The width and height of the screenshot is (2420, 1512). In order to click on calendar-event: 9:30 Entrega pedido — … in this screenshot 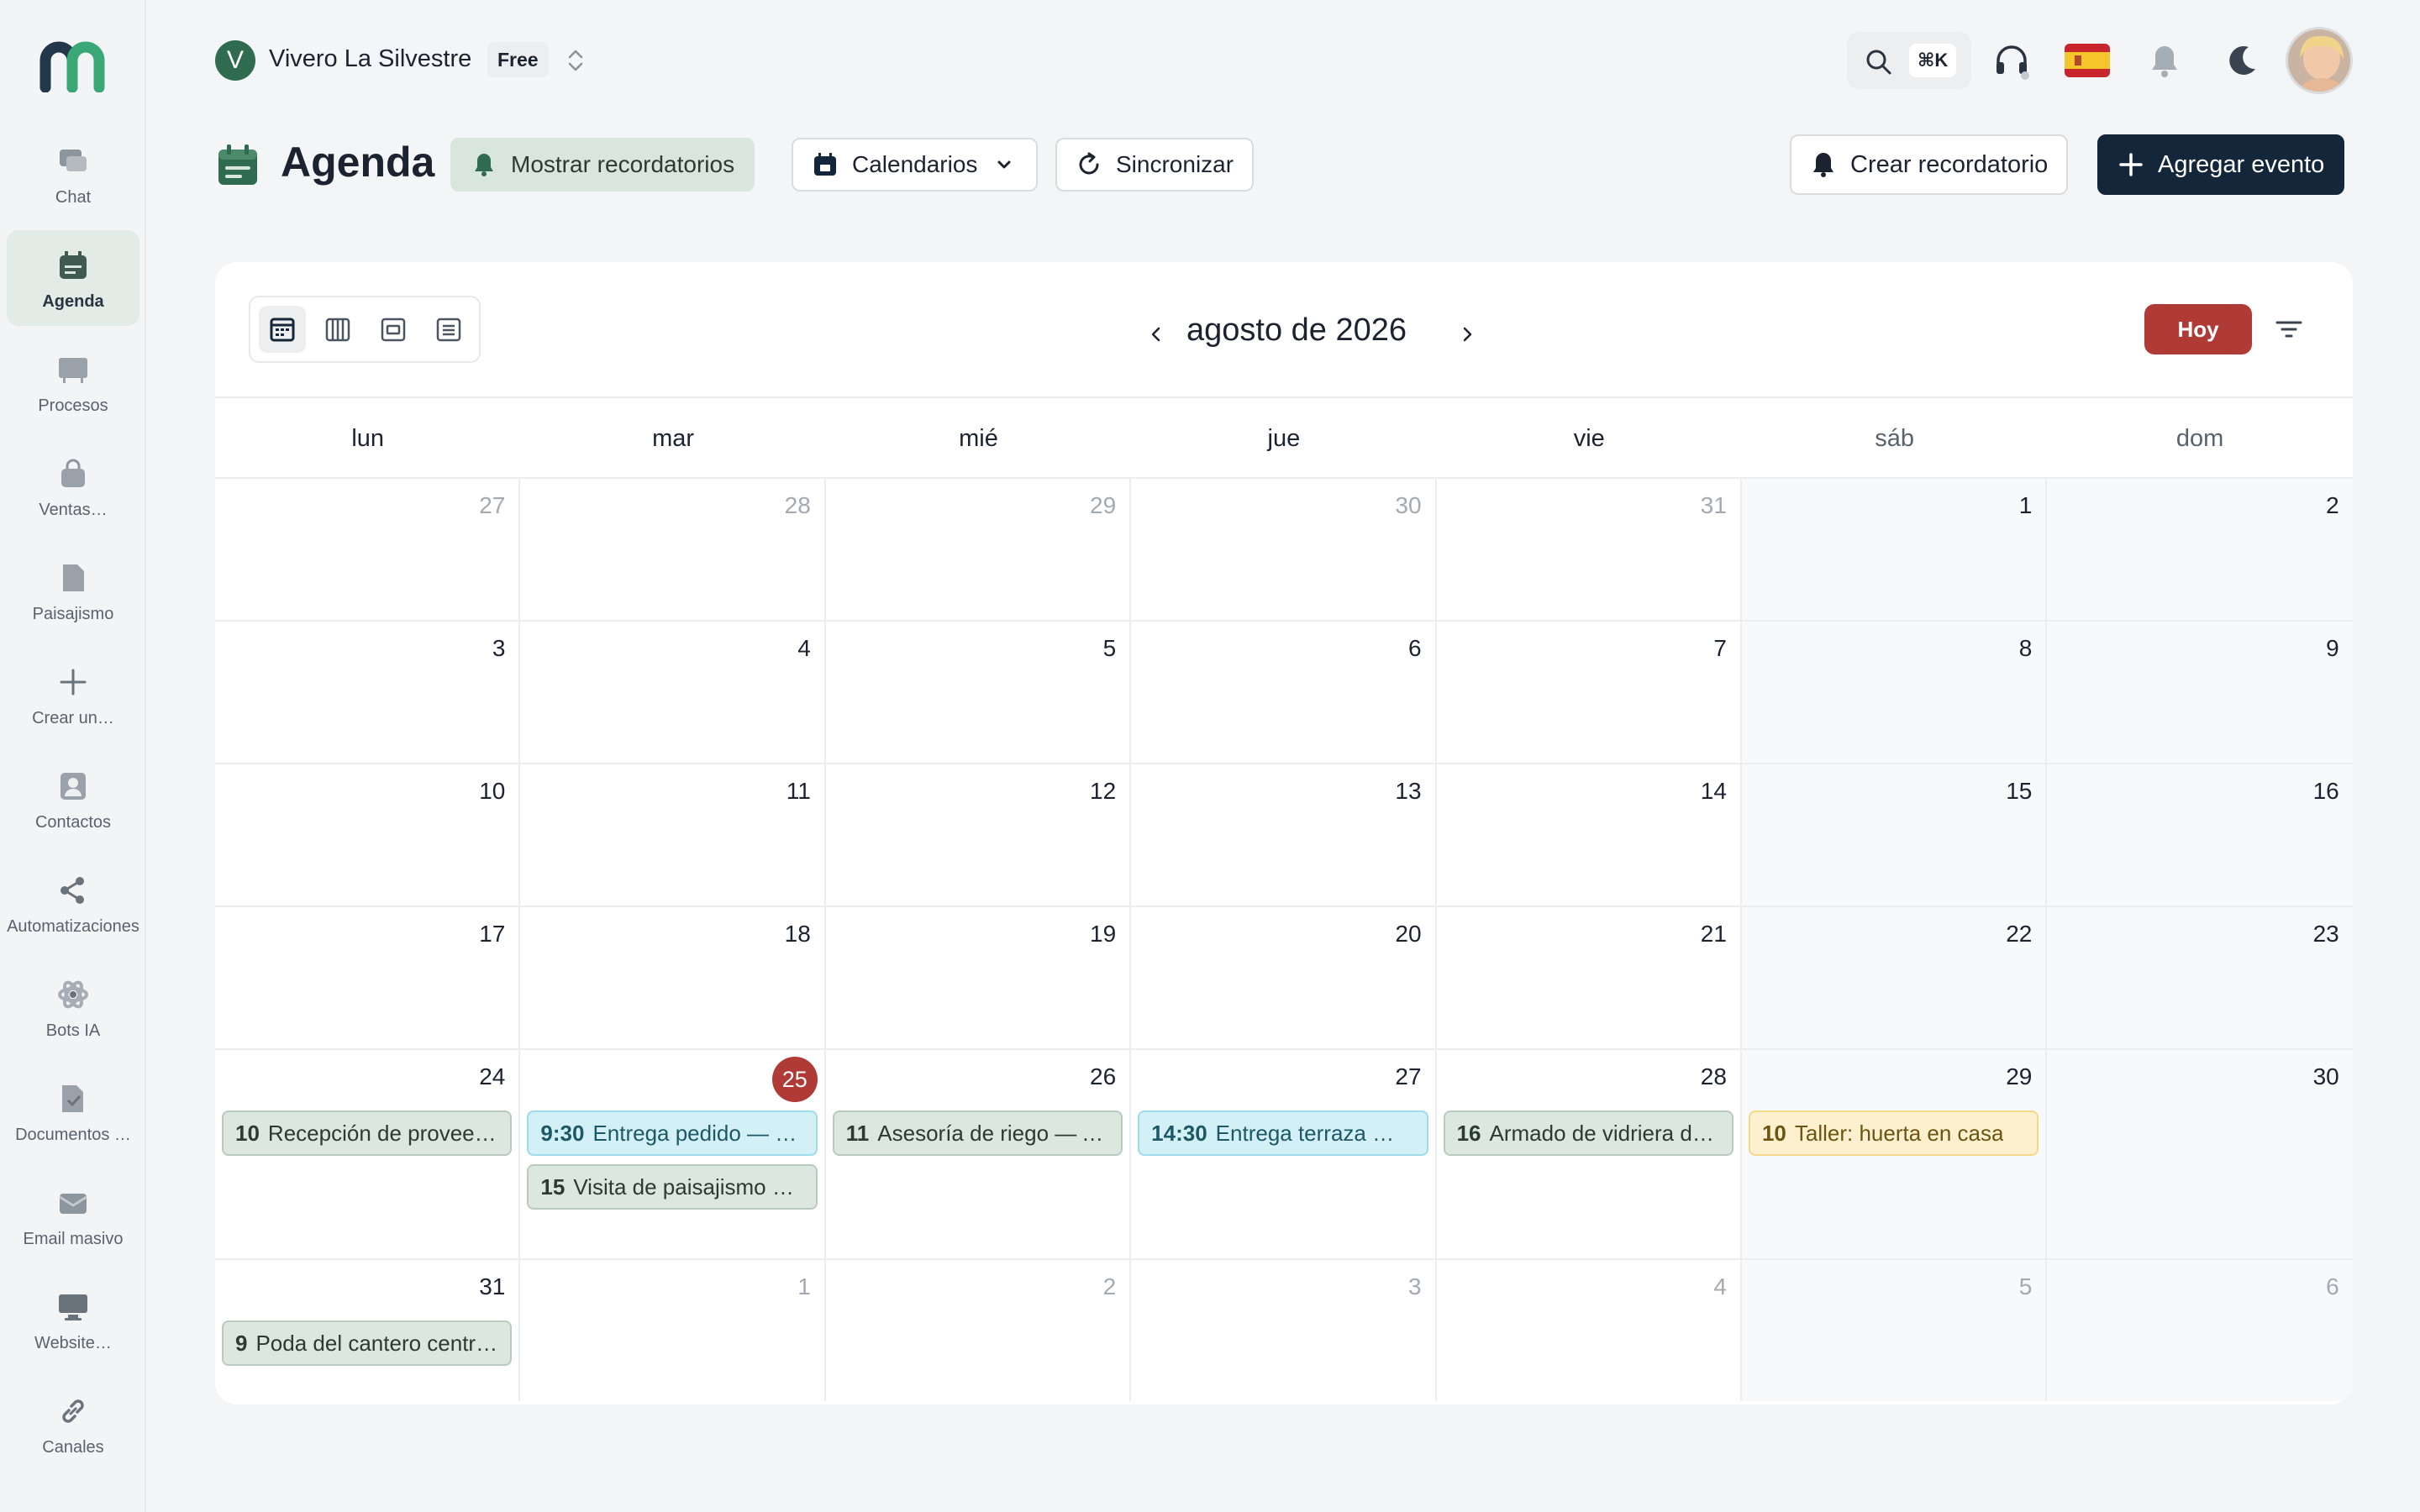, I will do `click(673, 1133)`.